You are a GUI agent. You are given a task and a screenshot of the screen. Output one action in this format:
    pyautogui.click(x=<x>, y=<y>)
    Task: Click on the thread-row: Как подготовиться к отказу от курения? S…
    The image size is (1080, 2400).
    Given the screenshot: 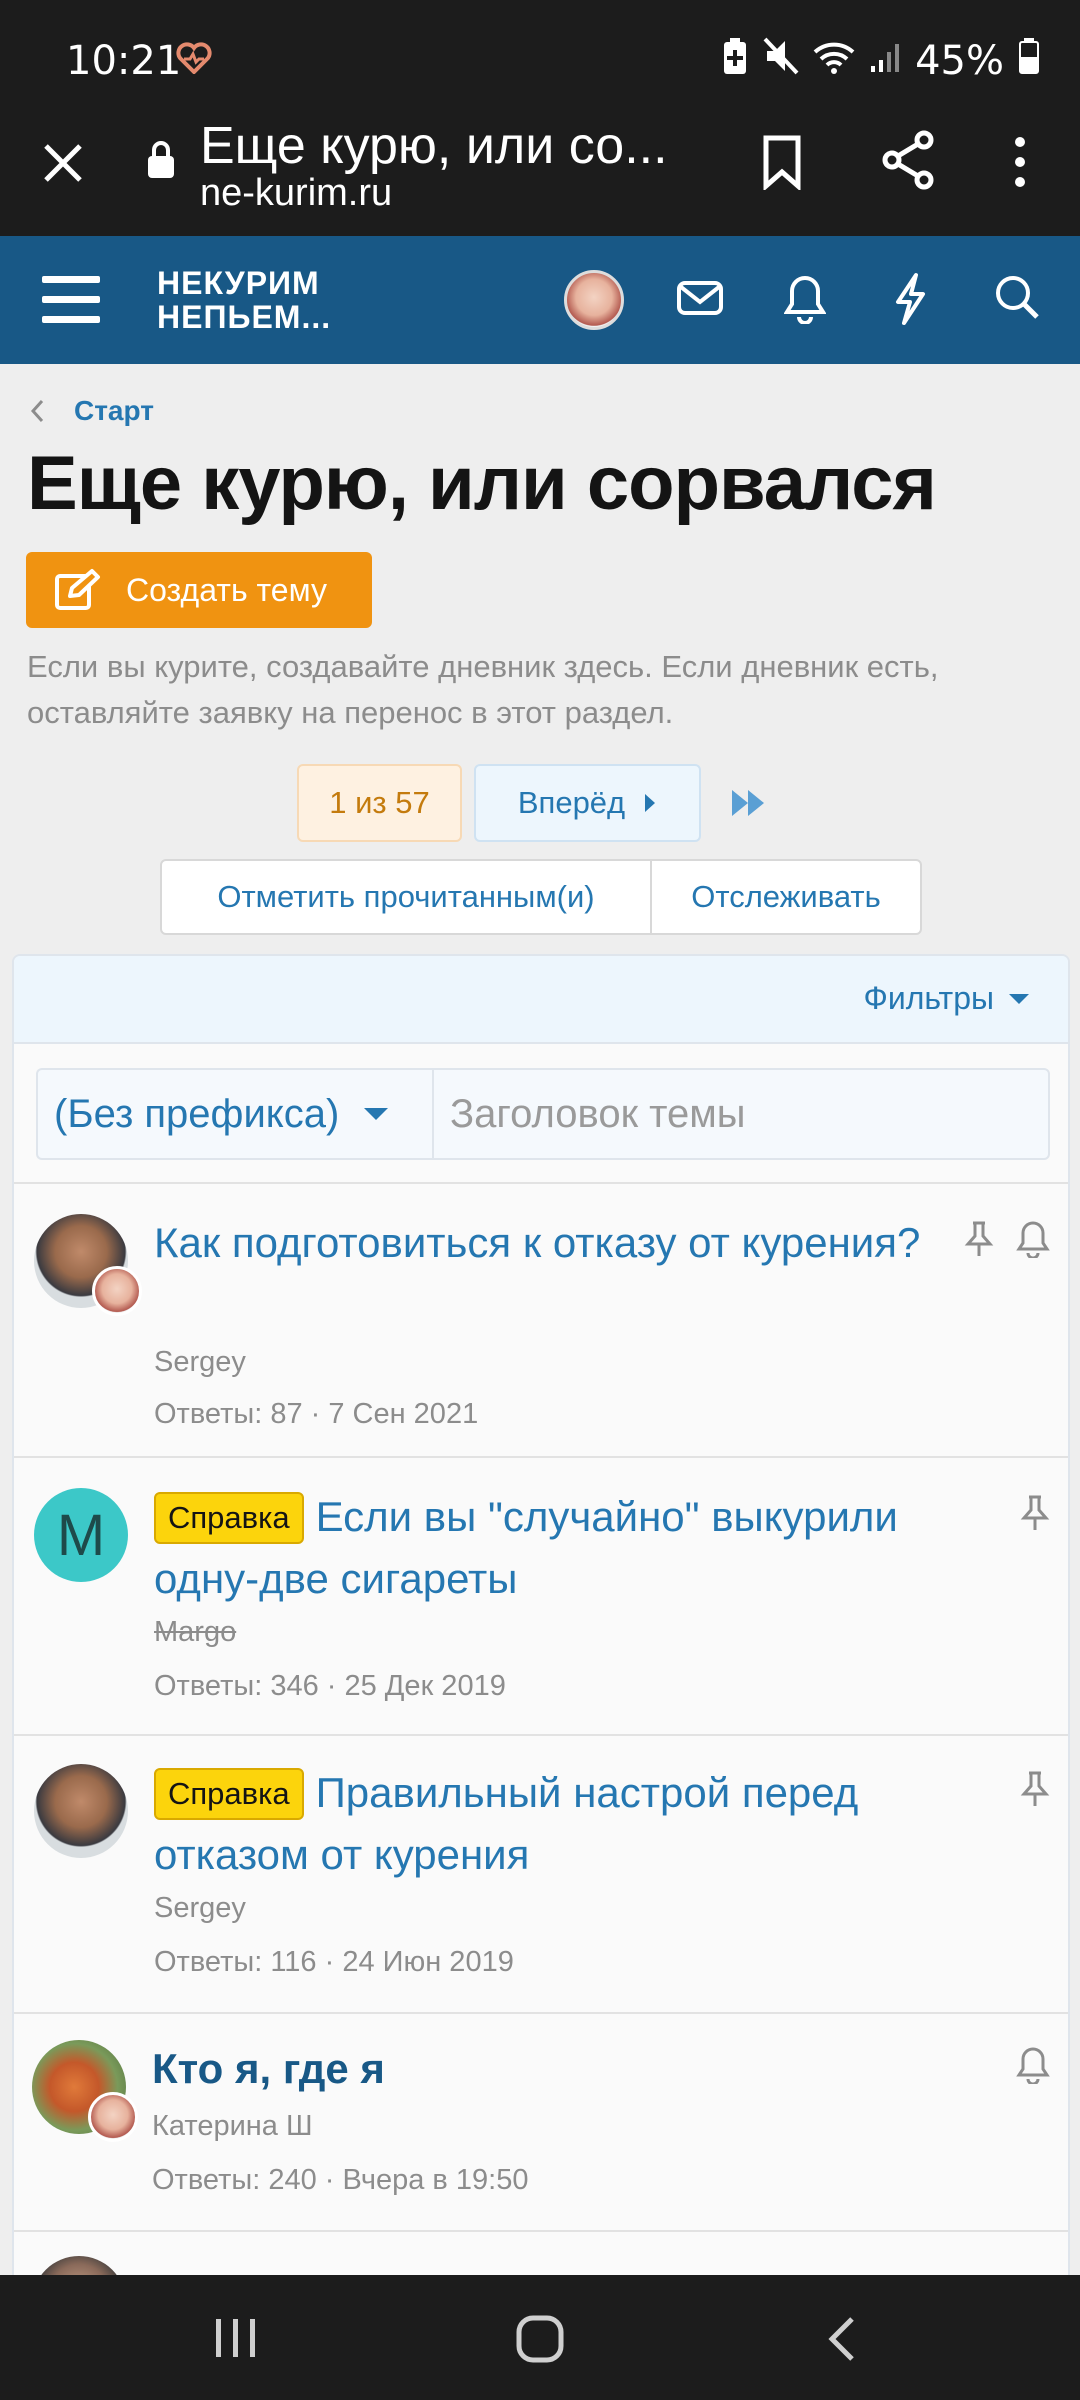 What is the action you would take?
    pyautogui.click(x=541, y=1322)
    